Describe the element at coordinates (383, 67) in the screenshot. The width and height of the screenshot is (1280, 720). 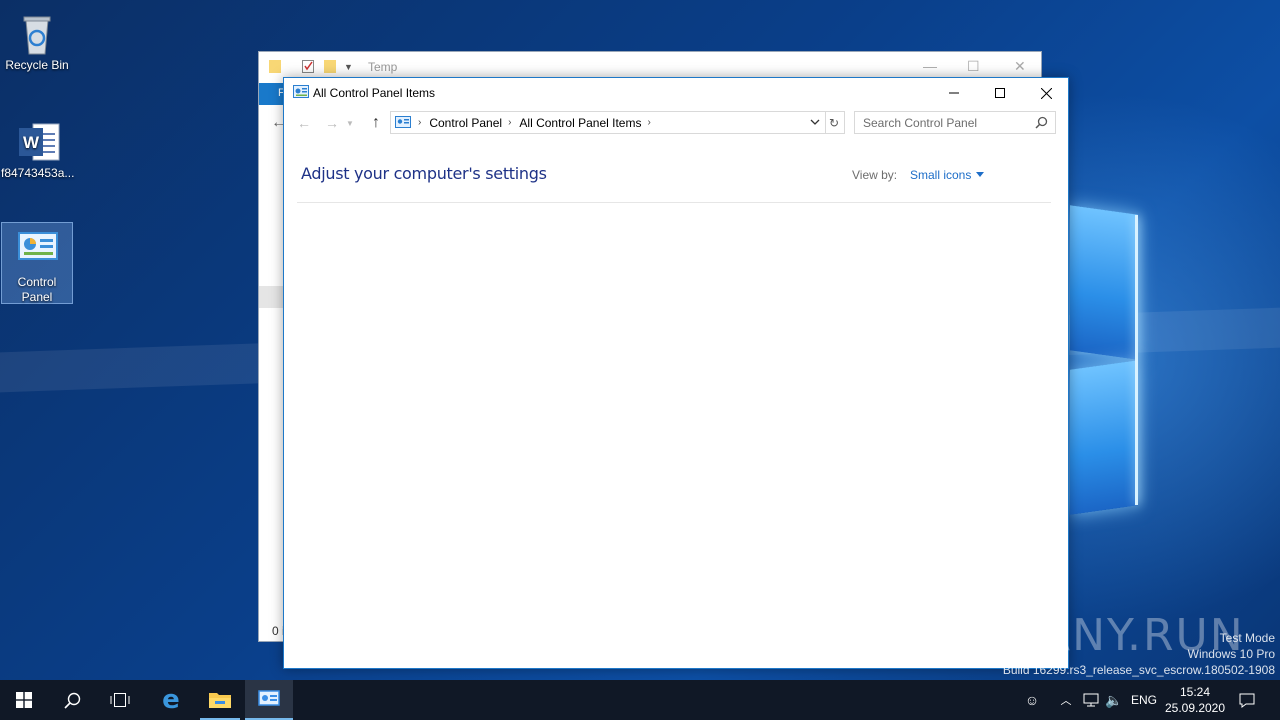
I see `temp-window-title: Temp` at that location.